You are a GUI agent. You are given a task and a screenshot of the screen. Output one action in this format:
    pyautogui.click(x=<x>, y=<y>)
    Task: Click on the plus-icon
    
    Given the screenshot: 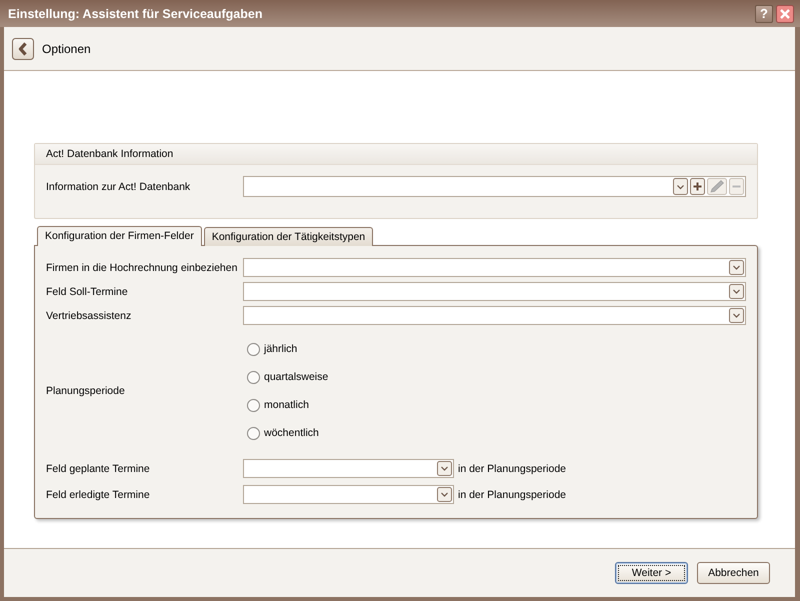 What is the action you would take?
    pyautogui.click(x=697, y=186)
    